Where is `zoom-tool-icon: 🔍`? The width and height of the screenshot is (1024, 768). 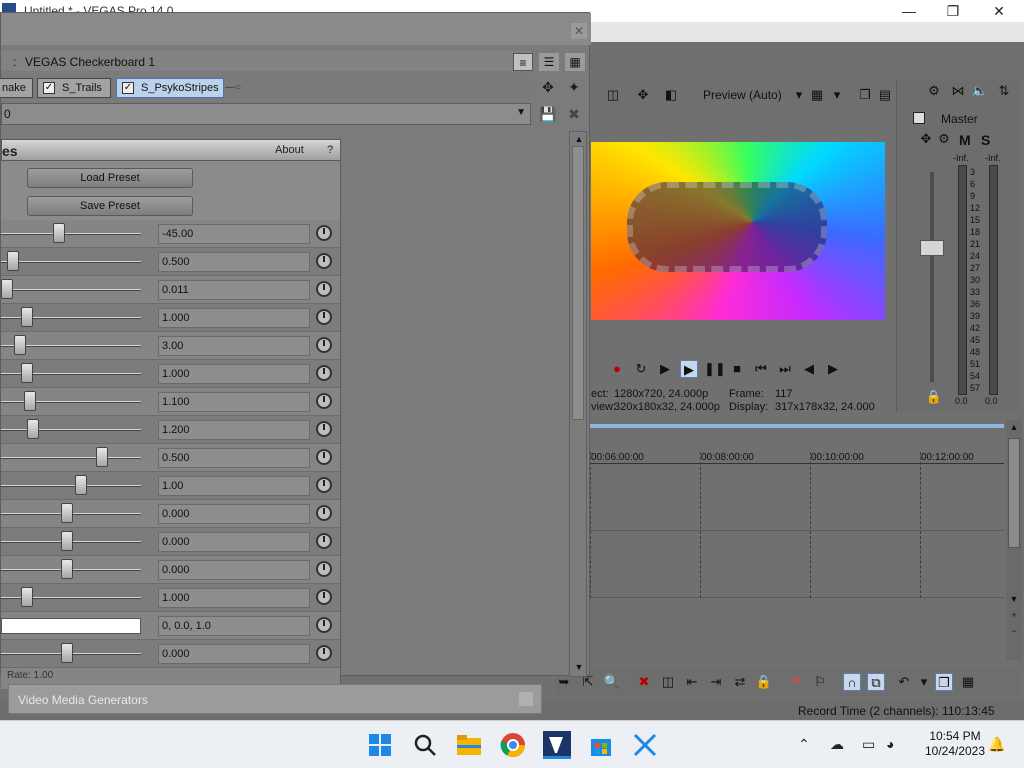 zoom-tool-icon: 🔍 is located at coordinates (612, 682).